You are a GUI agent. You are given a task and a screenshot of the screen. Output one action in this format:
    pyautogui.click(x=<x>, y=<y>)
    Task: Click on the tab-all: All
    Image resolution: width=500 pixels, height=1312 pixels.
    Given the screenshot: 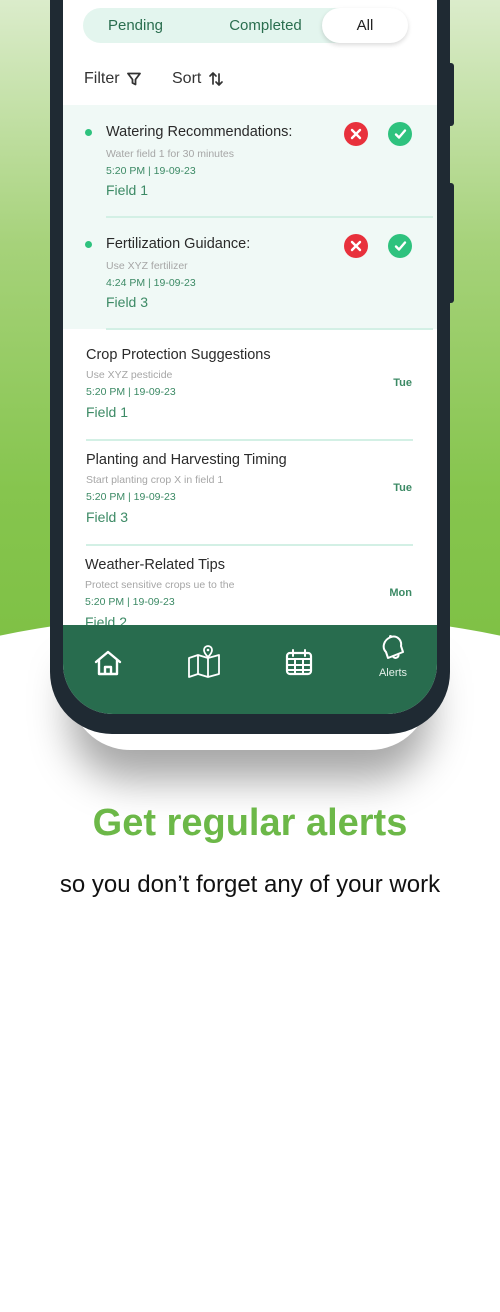 What is the action you would take?
    pyautogui.click(x=365, y=25)
    